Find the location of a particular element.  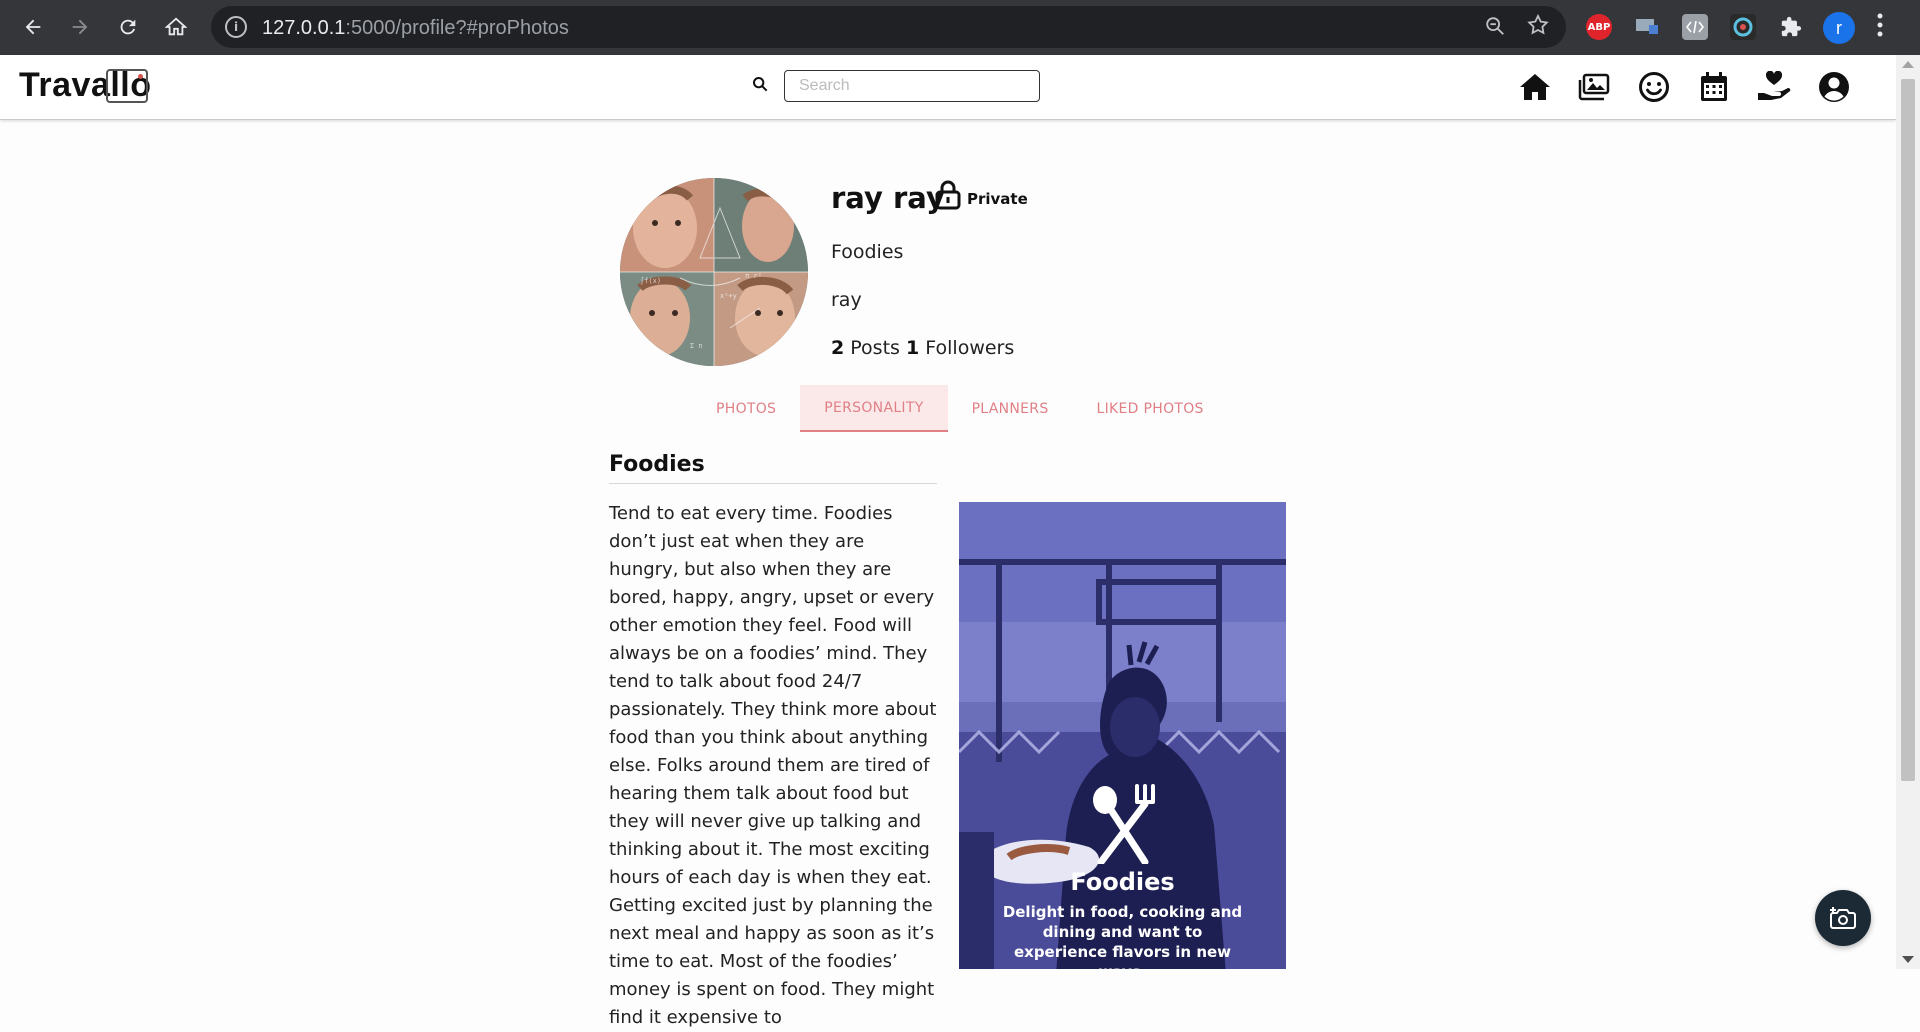

profile-bio: ray is located at coordinates (846, 300).